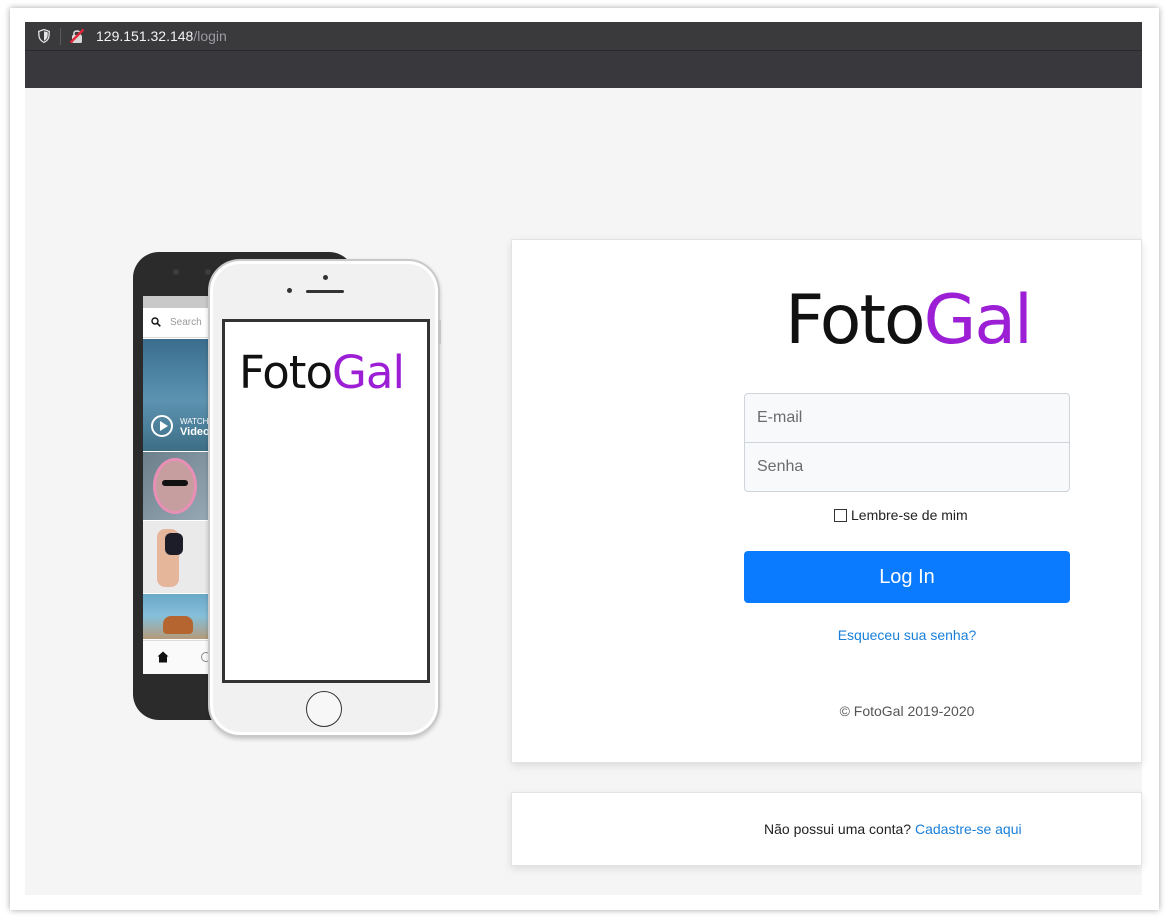 This screenshot has height=924, width=1168. What do you see at coordinates (324, 709) in the screenshot?
I see `phone-home-button` at bounding box center [324, 709].